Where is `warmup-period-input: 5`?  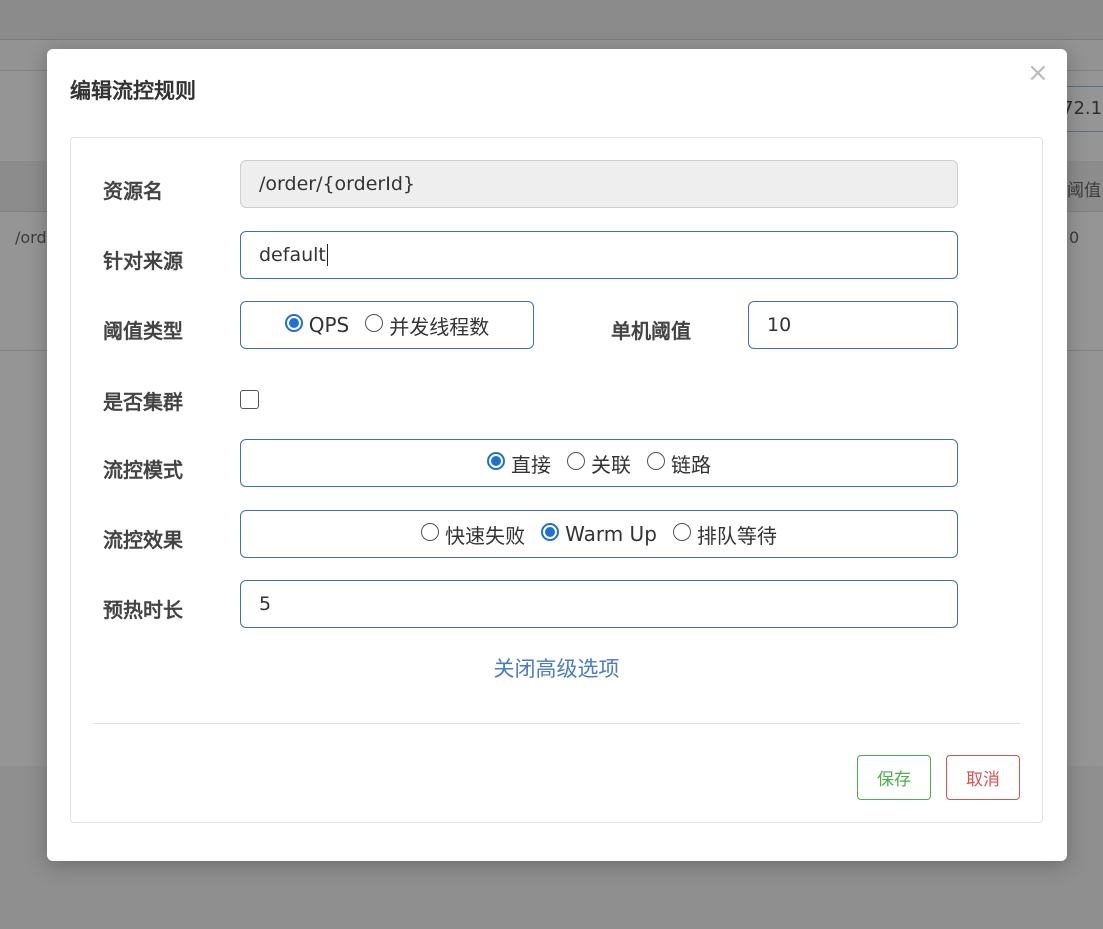 warmup-period-input: 5 is located at coordinates (599, 604).